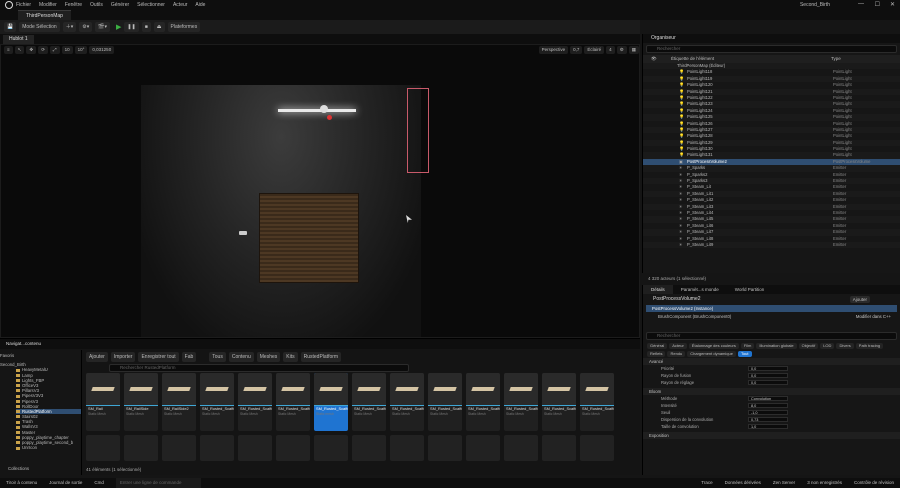 Image resolution: width=900 pixels, height=488 pixels. What do you see at coordinates (594, 50) in the screenshot?
I see `lit-mode-button: Éclairé` at bounding box center [594, 50].